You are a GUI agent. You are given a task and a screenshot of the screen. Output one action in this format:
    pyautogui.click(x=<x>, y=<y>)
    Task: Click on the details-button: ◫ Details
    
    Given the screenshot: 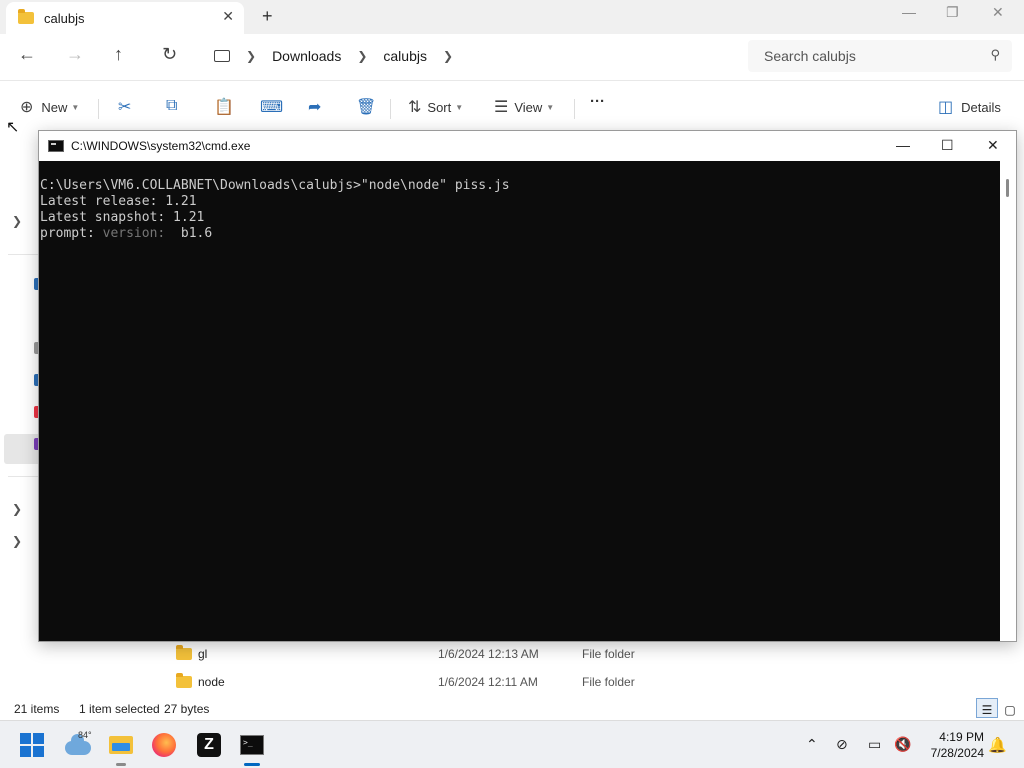 What is the action you would take?
    pyautogui.click(x=969, y=107)
    